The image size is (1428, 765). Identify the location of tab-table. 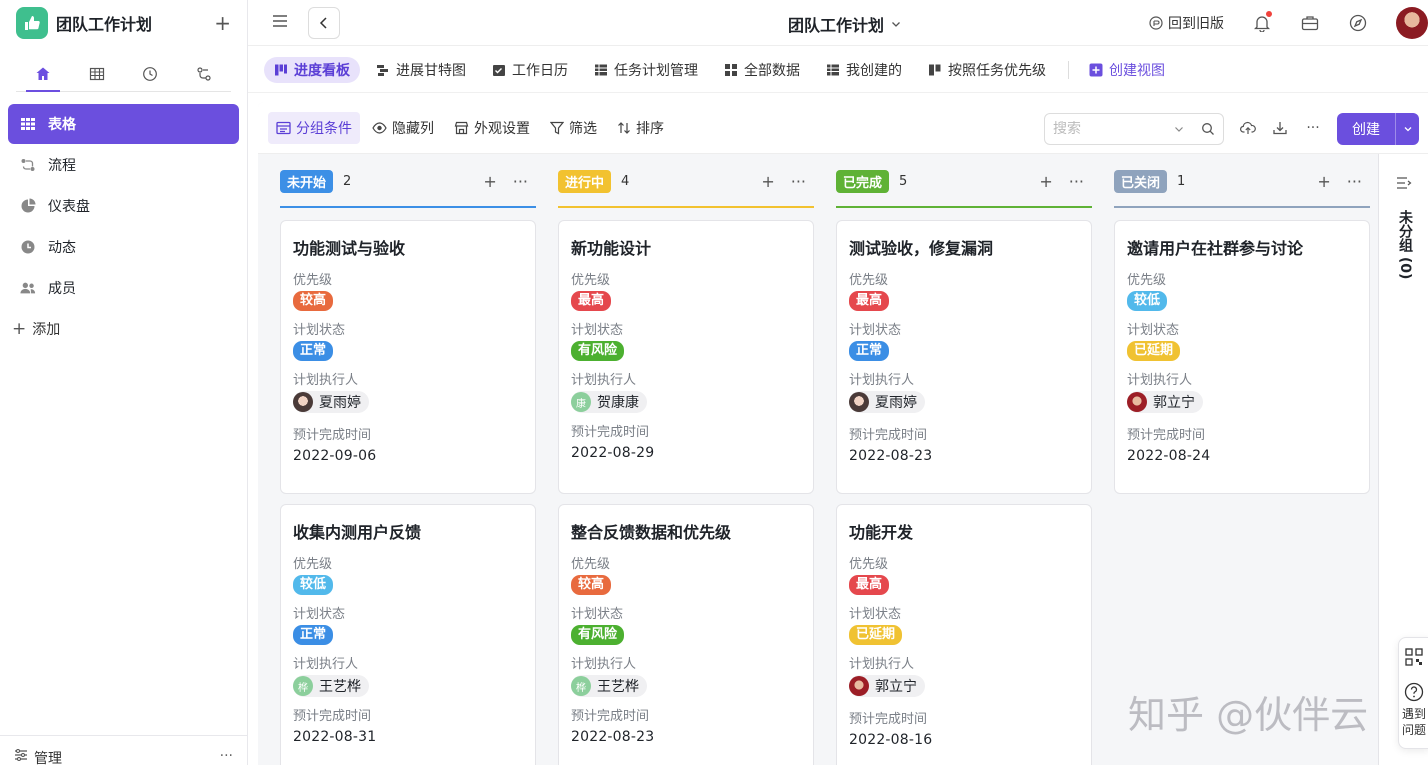
(97, 73).